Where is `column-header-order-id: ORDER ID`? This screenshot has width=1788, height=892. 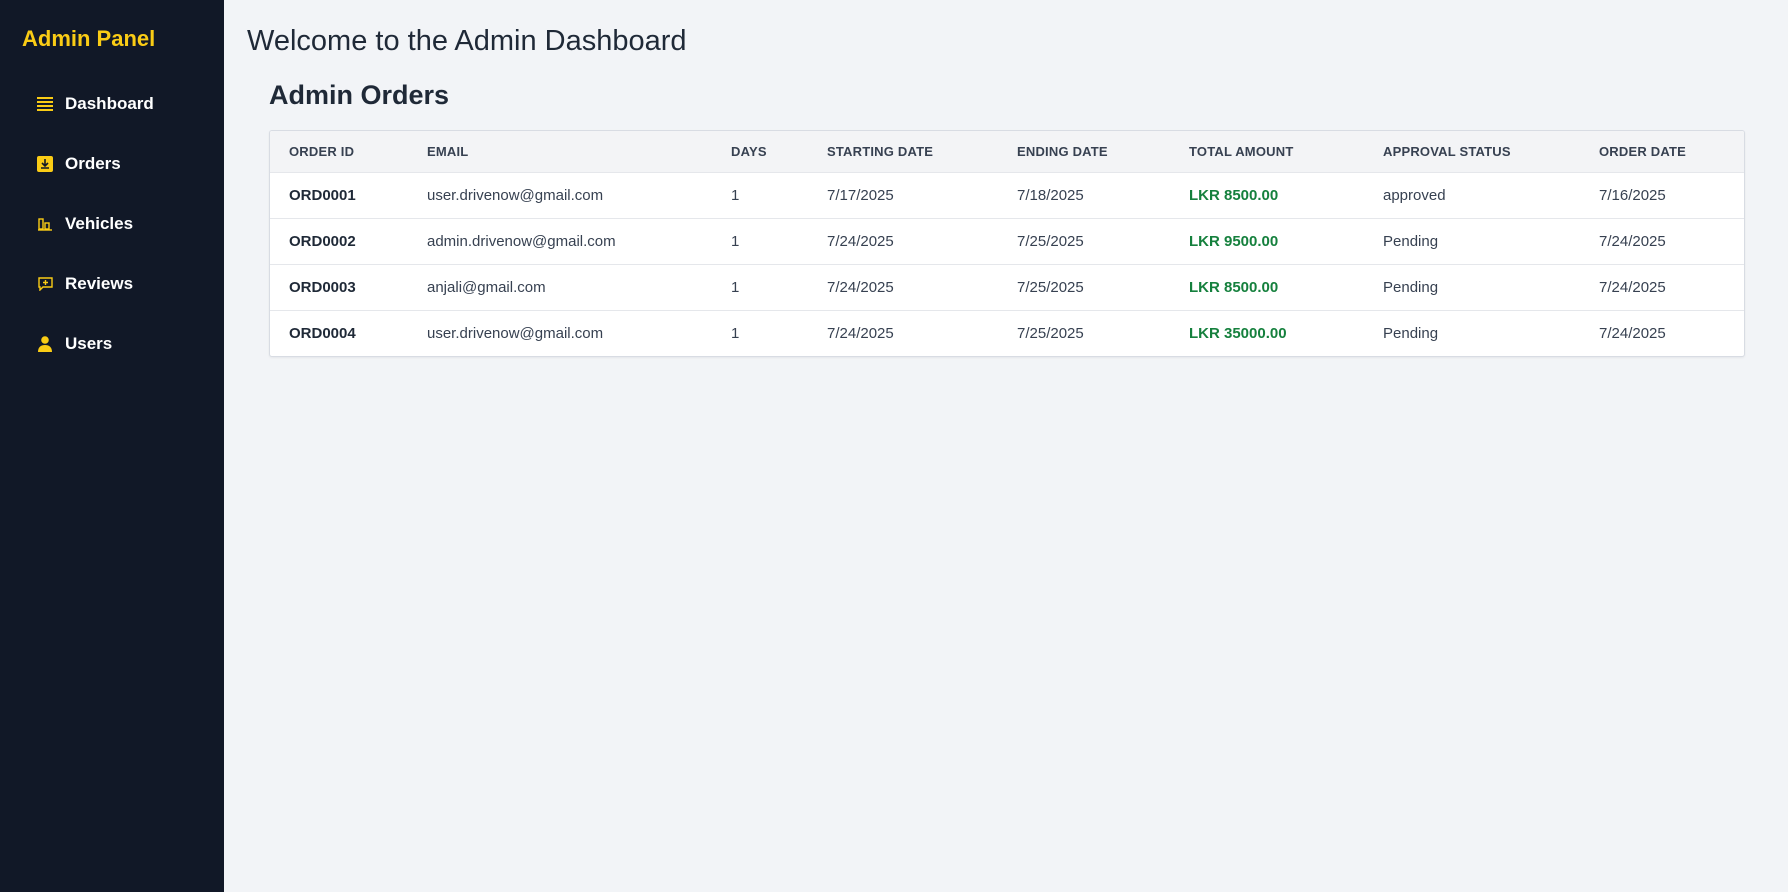
column-header-order-id: ORDER ID is located at coordinates (339, 152).